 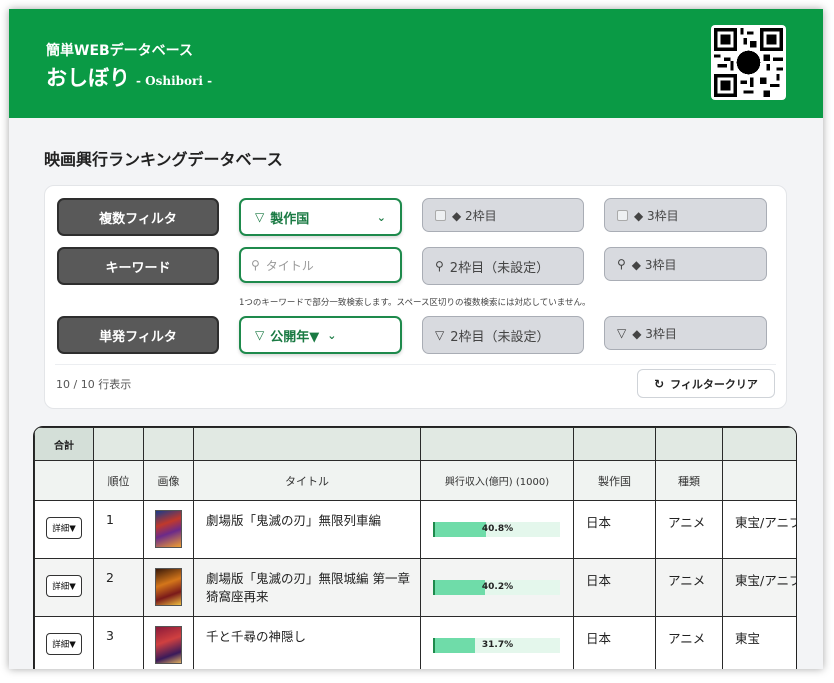 I want to click on page-title: 映画興行ランキングデータベース, so click(x=163, y=159).